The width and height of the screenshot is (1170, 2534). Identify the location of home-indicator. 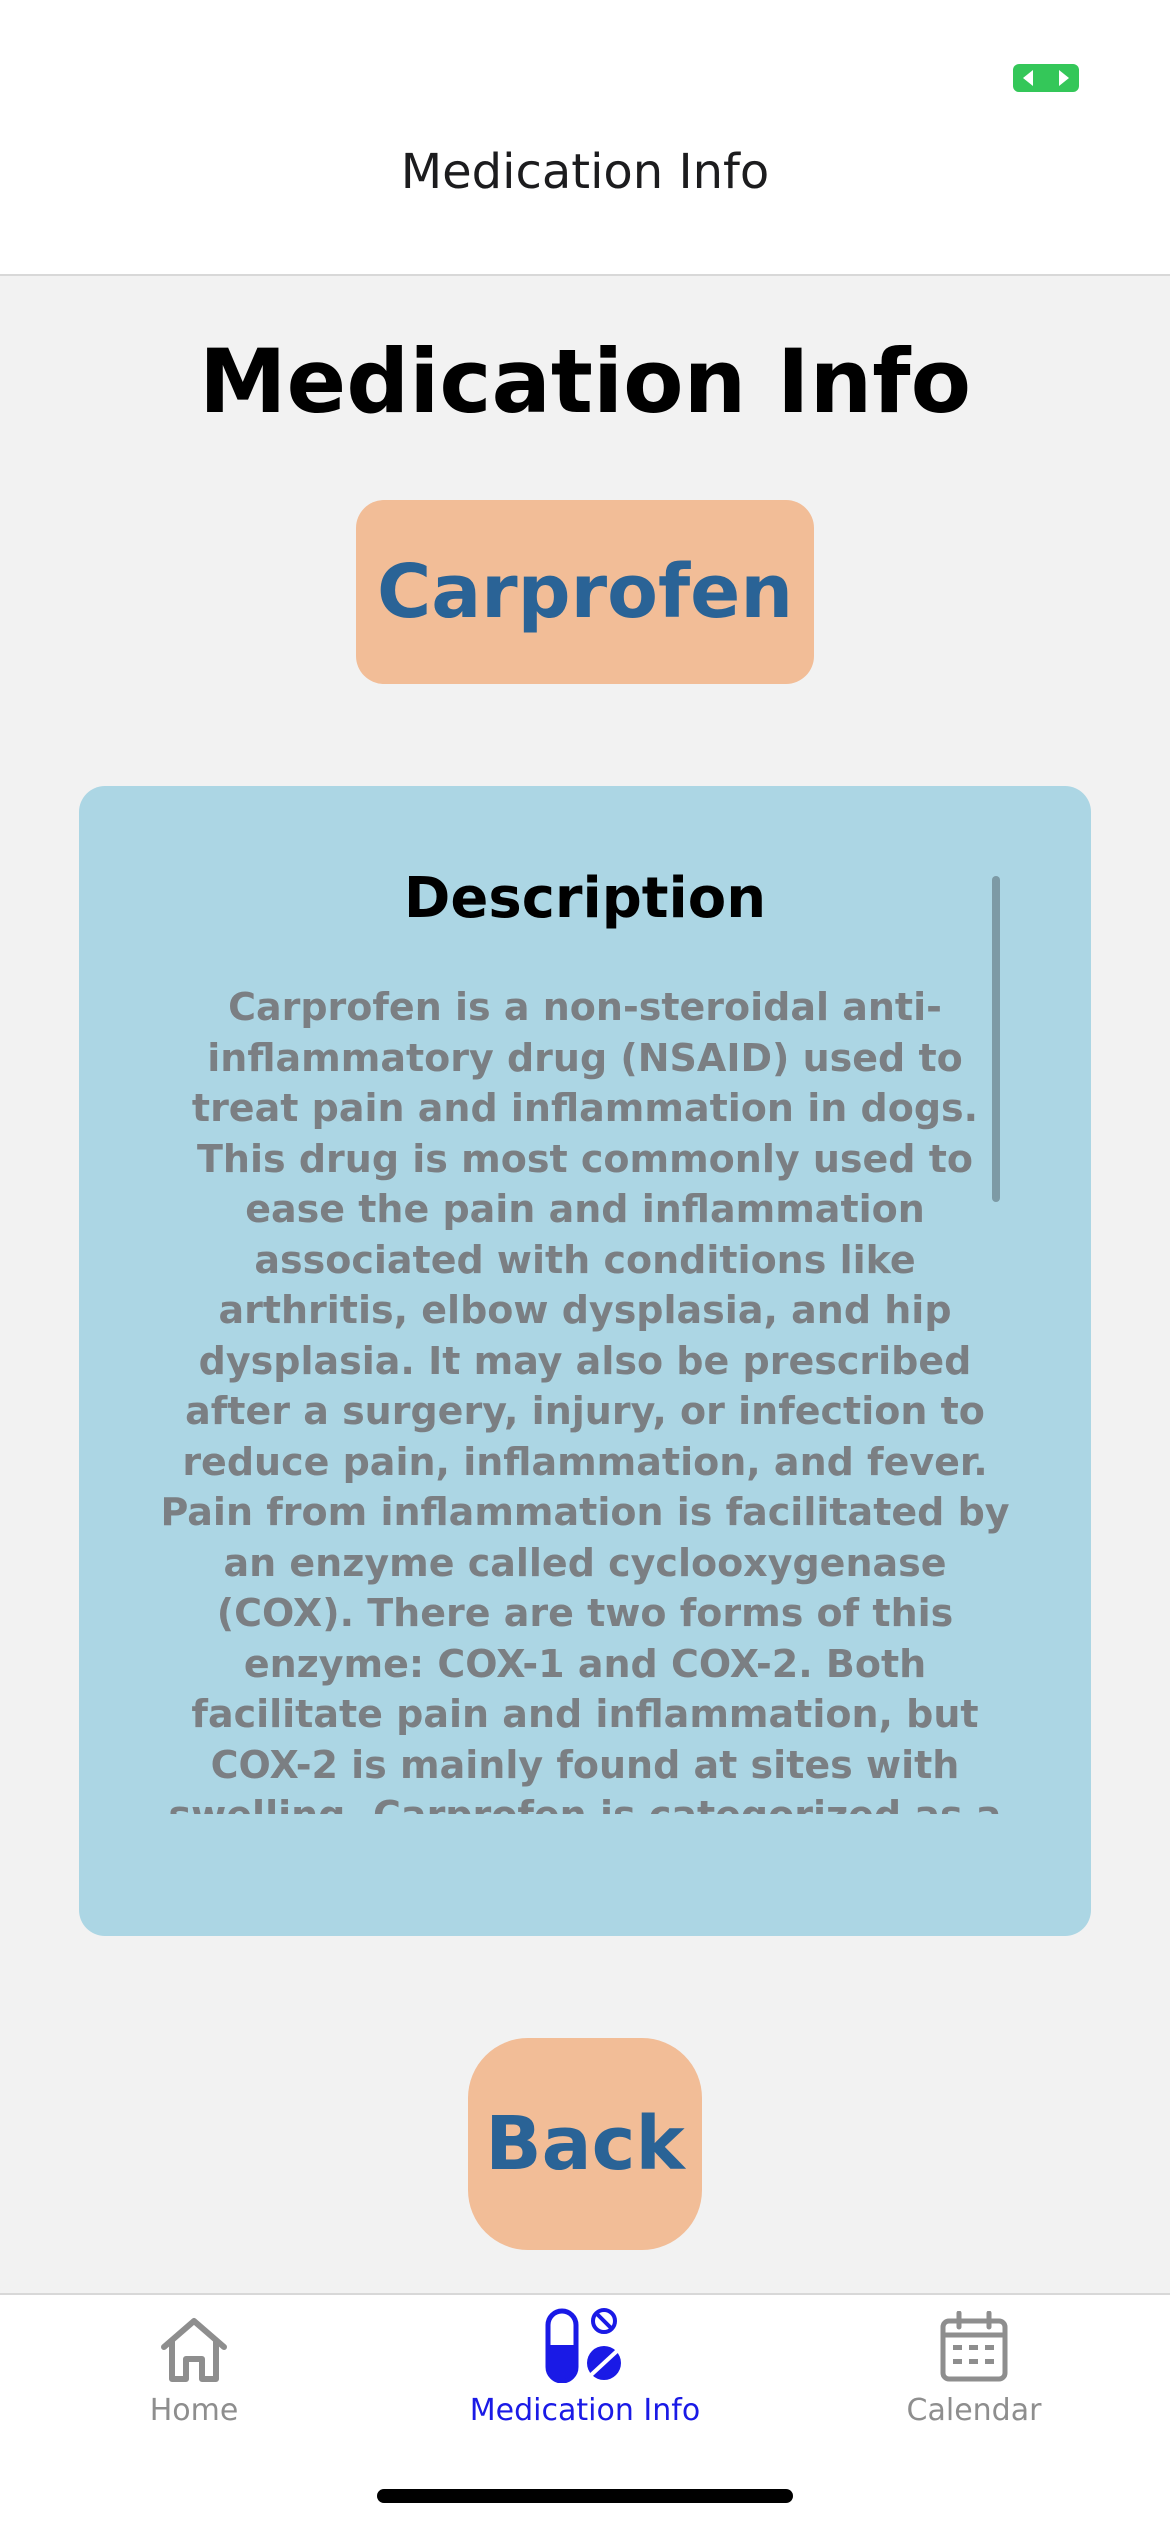
(585, 2496).